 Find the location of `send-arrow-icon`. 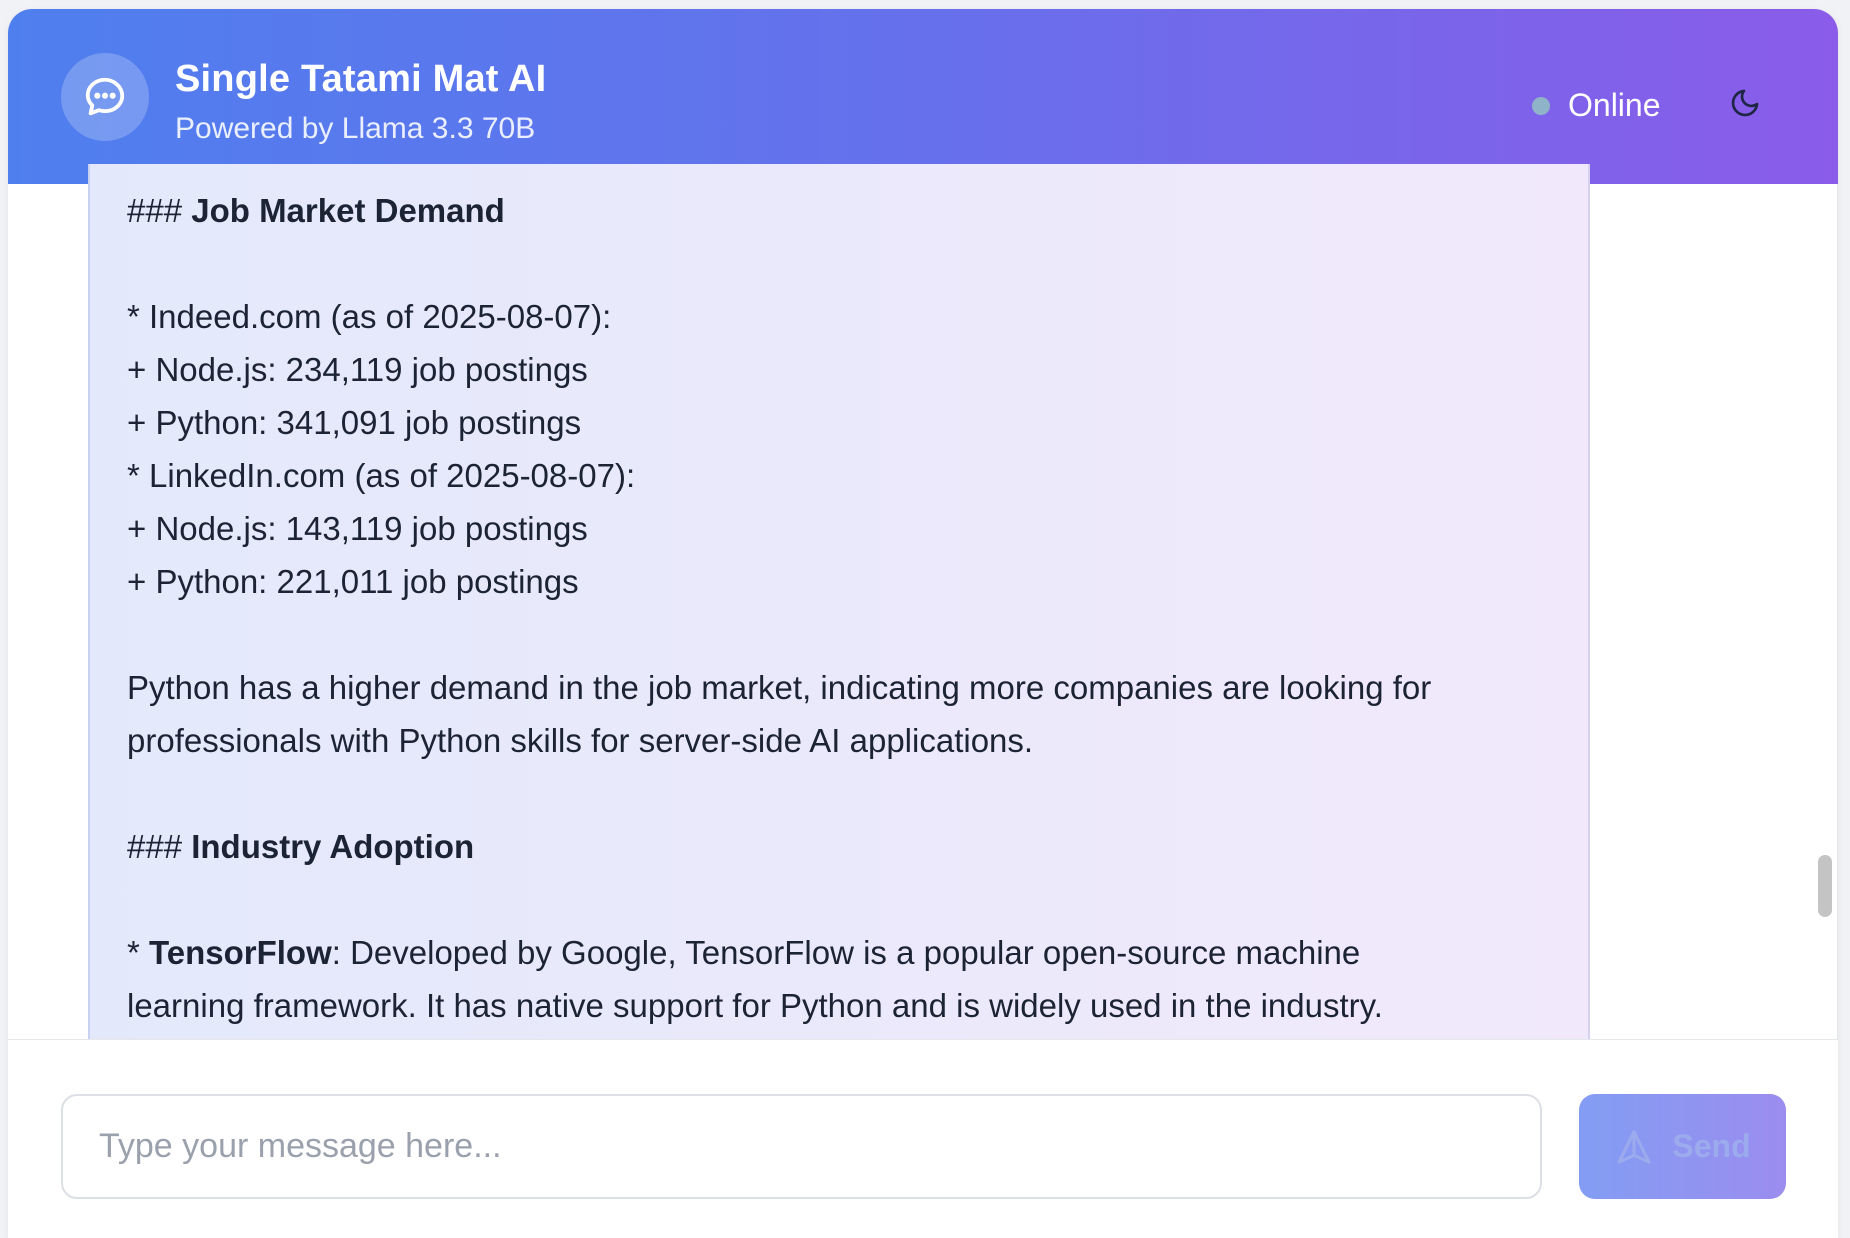

send-arrow-icon is located at coordinates (1634, 1146).